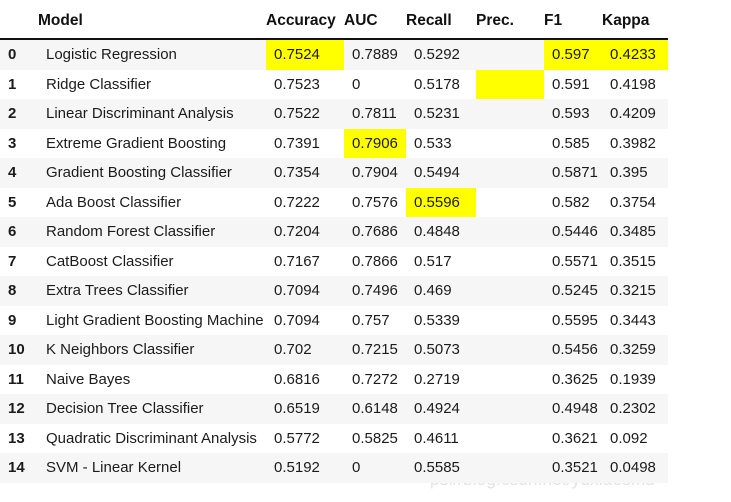  What do you see at coordinates (635, 261) in the screenshot?
I see `cell-kappa: 0.3515` at bounding box center [635, 261].